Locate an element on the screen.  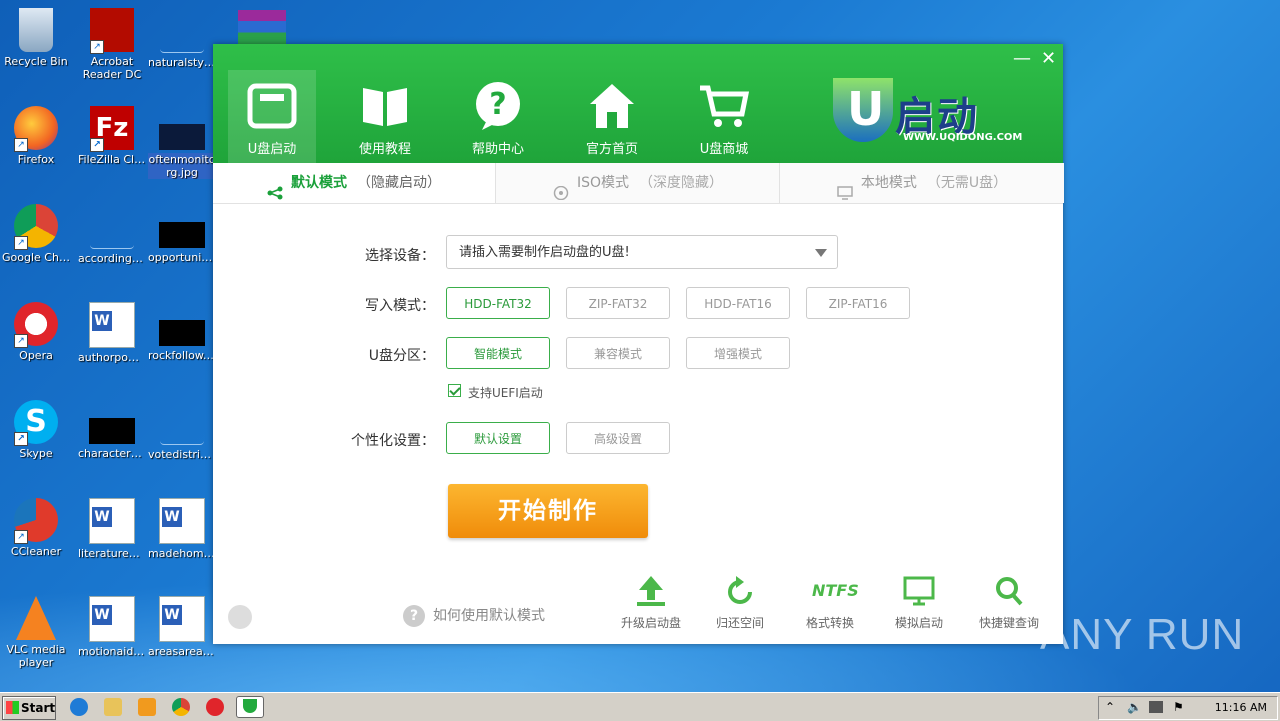
ie-icon is located at coordinates (79, 707).